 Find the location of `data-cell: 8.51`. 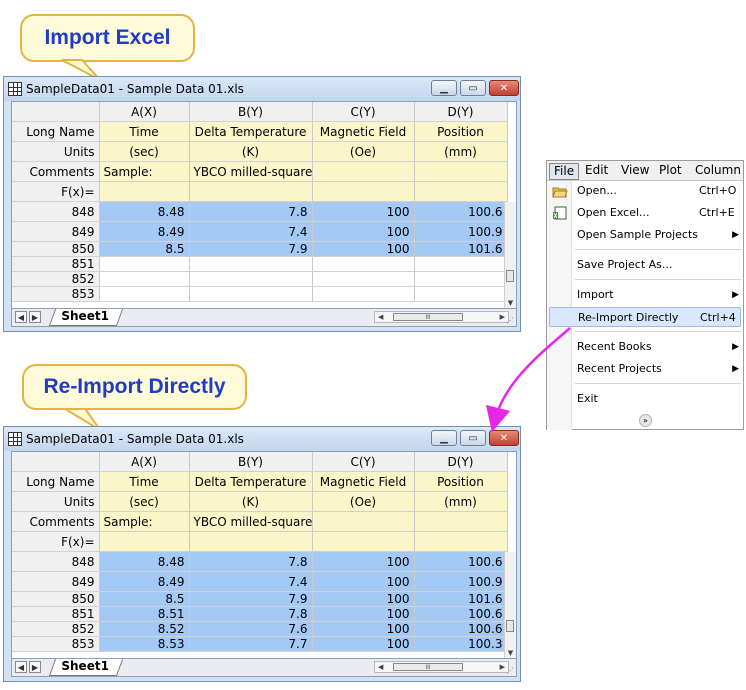

data-cell: 8.51 is located at coordinates (144, 614).